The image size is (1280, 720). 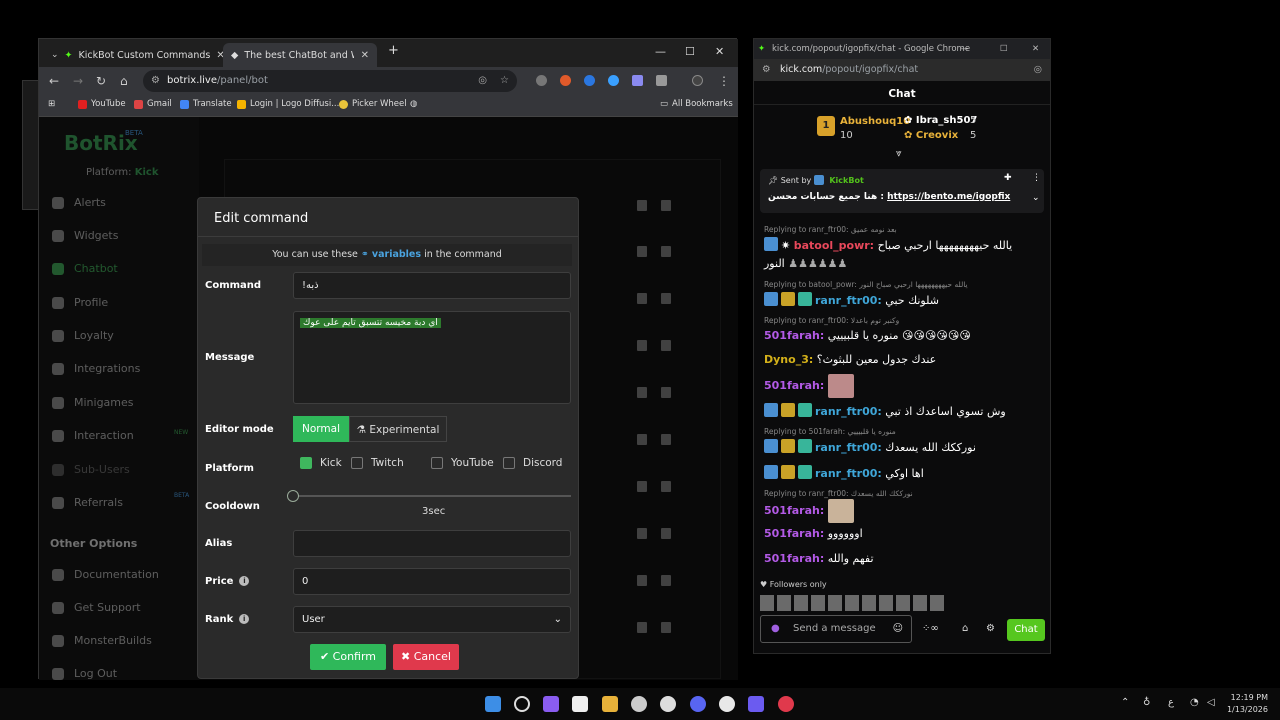 What do you see at coordinates (432, 581) in the screenshot?
I see `price-input: 0` at bounding box center [432, 581].